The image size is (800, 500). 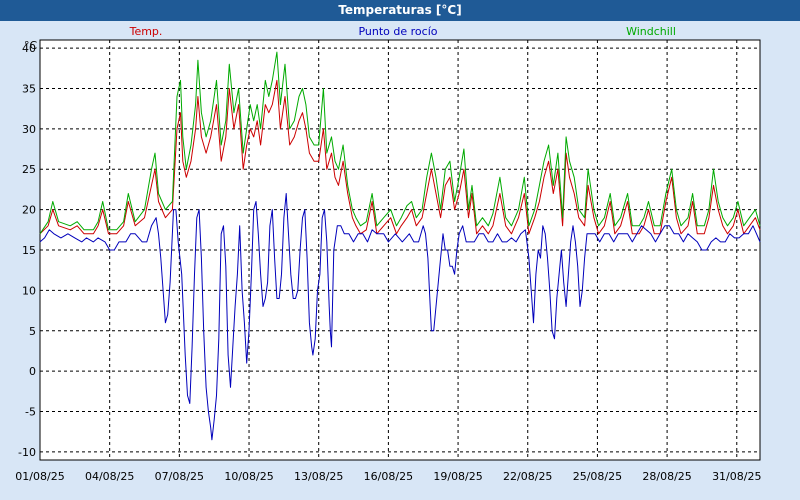 I want to click on x-tick-label: 19/08/25, so click(x=457, y=476).